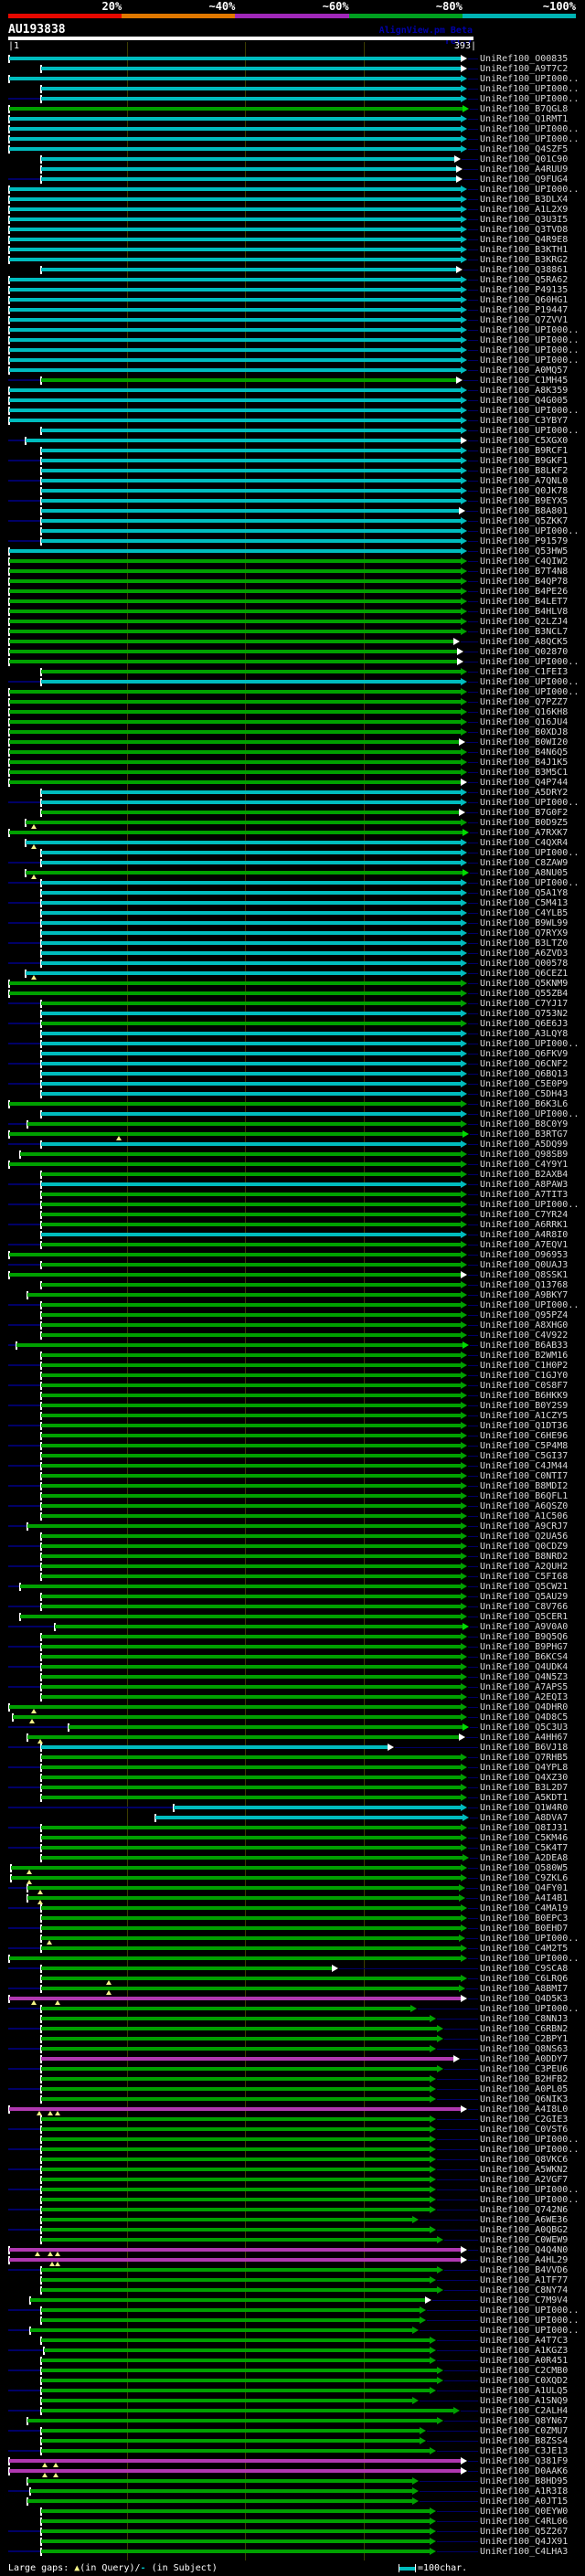 The image size is (585, 2576). Describe the element at coordinates (524, 1978) in the screenshot. I see `hit-label: UniRef100_C6LRQ6` at that location.